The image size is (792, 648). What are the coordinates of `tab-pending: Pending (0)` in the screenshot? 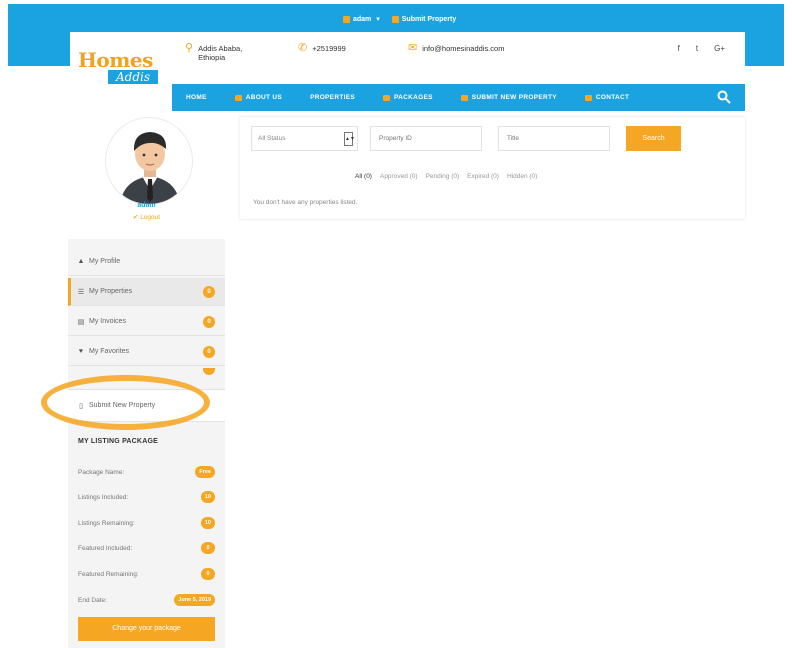 It's located at (443, 176).